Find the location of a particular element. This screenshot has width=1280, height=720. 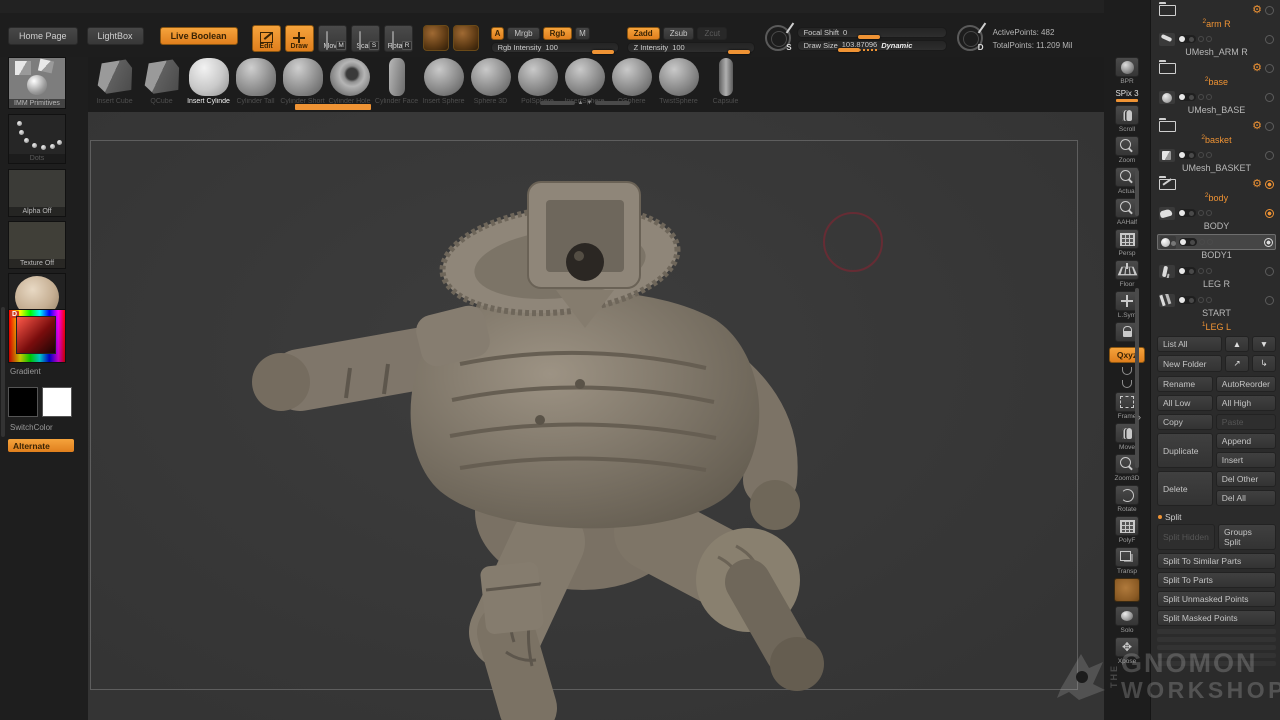

zsub-toggle: Zsub is located at coordinates (678, 33).